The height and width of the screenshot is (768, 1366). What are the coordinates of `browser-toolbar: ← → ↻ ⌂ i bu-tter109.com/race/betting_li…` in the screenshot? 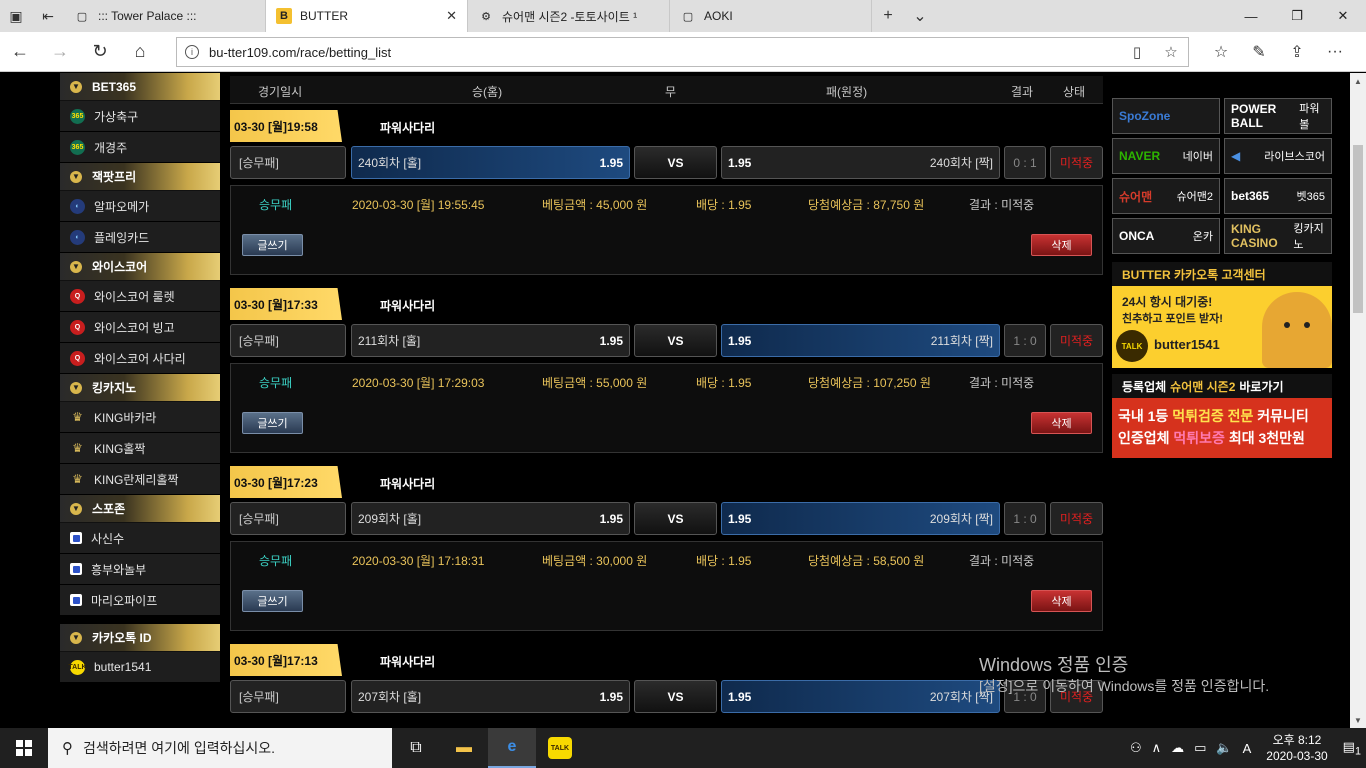 It's located at (683, 52).